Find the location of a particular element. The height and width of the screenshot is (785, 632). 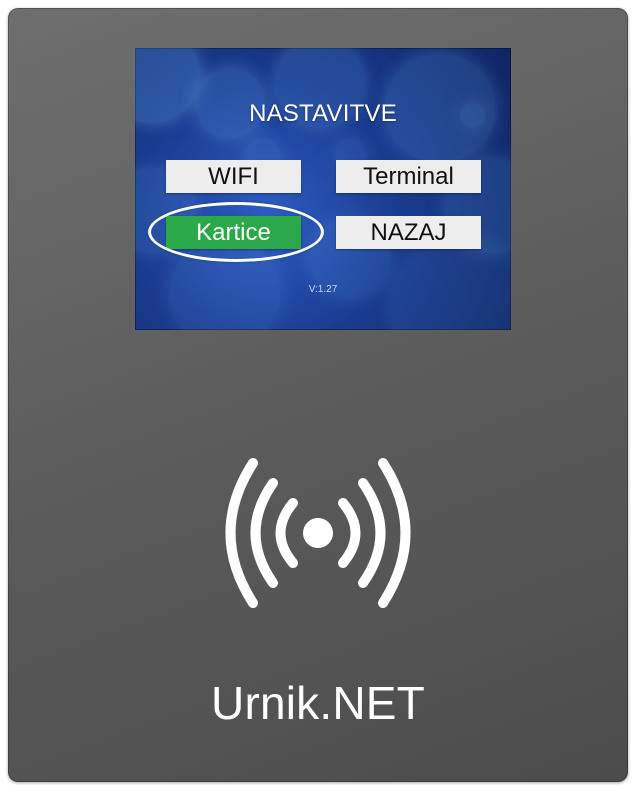

kartice-button: Kartice is located at coordinates (233, 232).